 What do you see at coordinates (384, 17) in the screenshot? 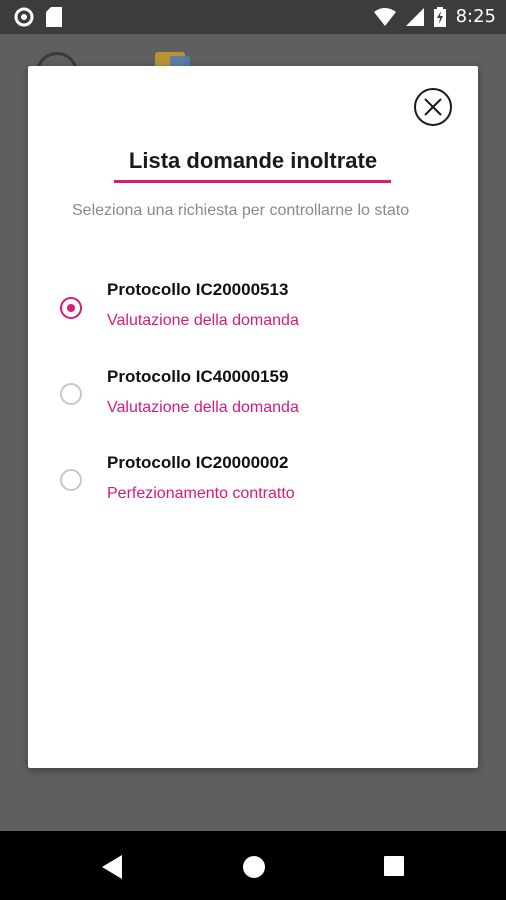
I see `wifi-icon` at bounding box center [384, 17].